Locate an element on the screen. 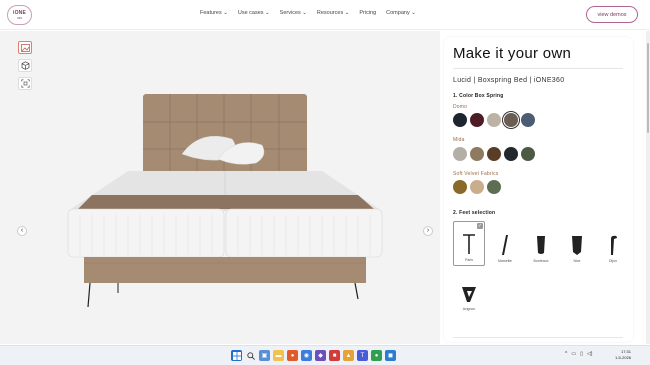 The height and width of the screenshot is (365, 650). foot-label: Avignon is located at coordinates (469, 309).